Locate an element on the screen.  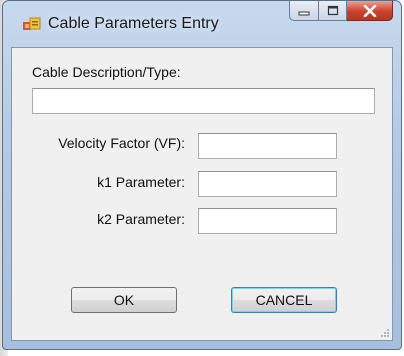
maximize-icon is located at coordinates (332, 10).